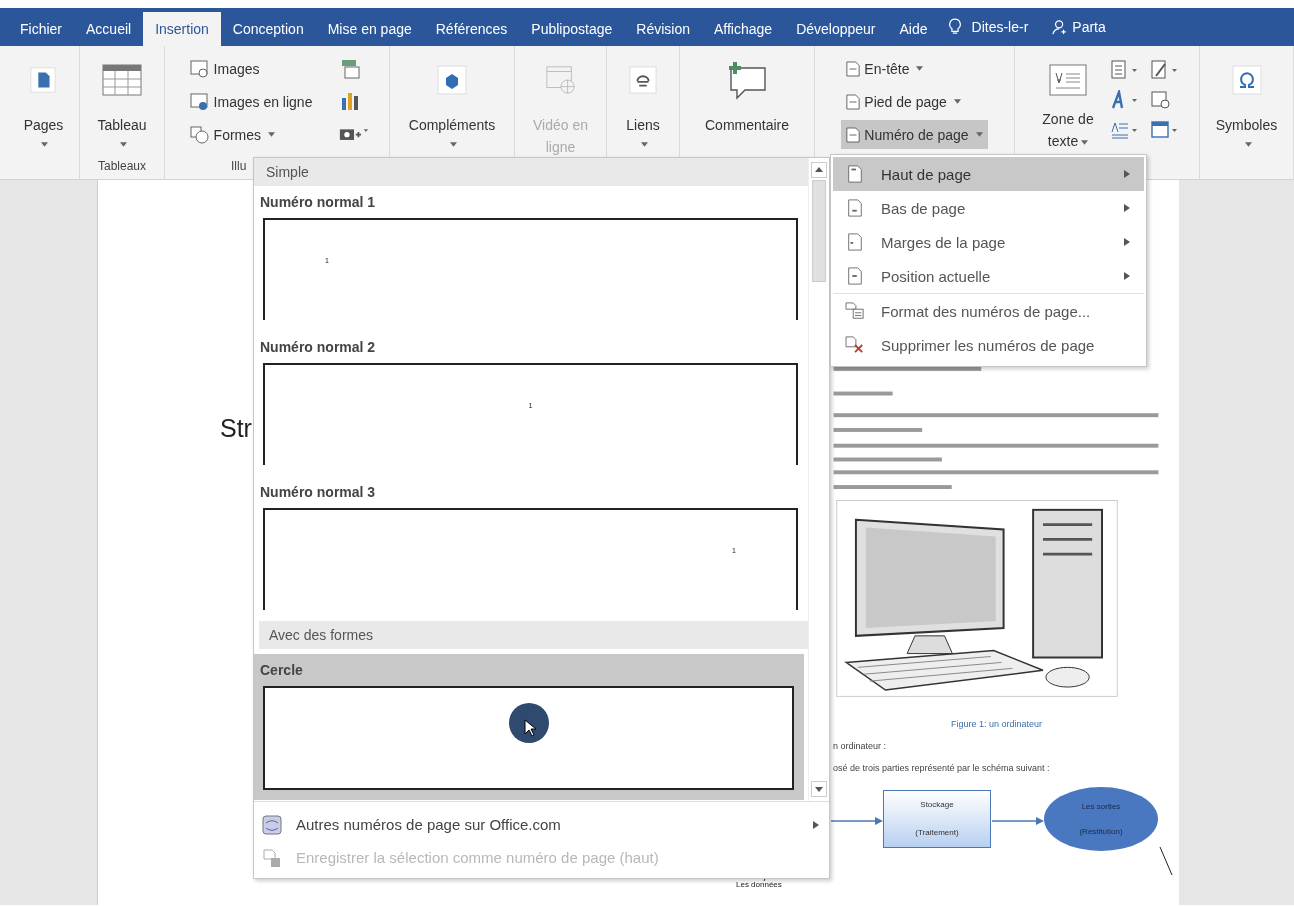  I want to click on menu-item: Bas de page, so click(988, 208).